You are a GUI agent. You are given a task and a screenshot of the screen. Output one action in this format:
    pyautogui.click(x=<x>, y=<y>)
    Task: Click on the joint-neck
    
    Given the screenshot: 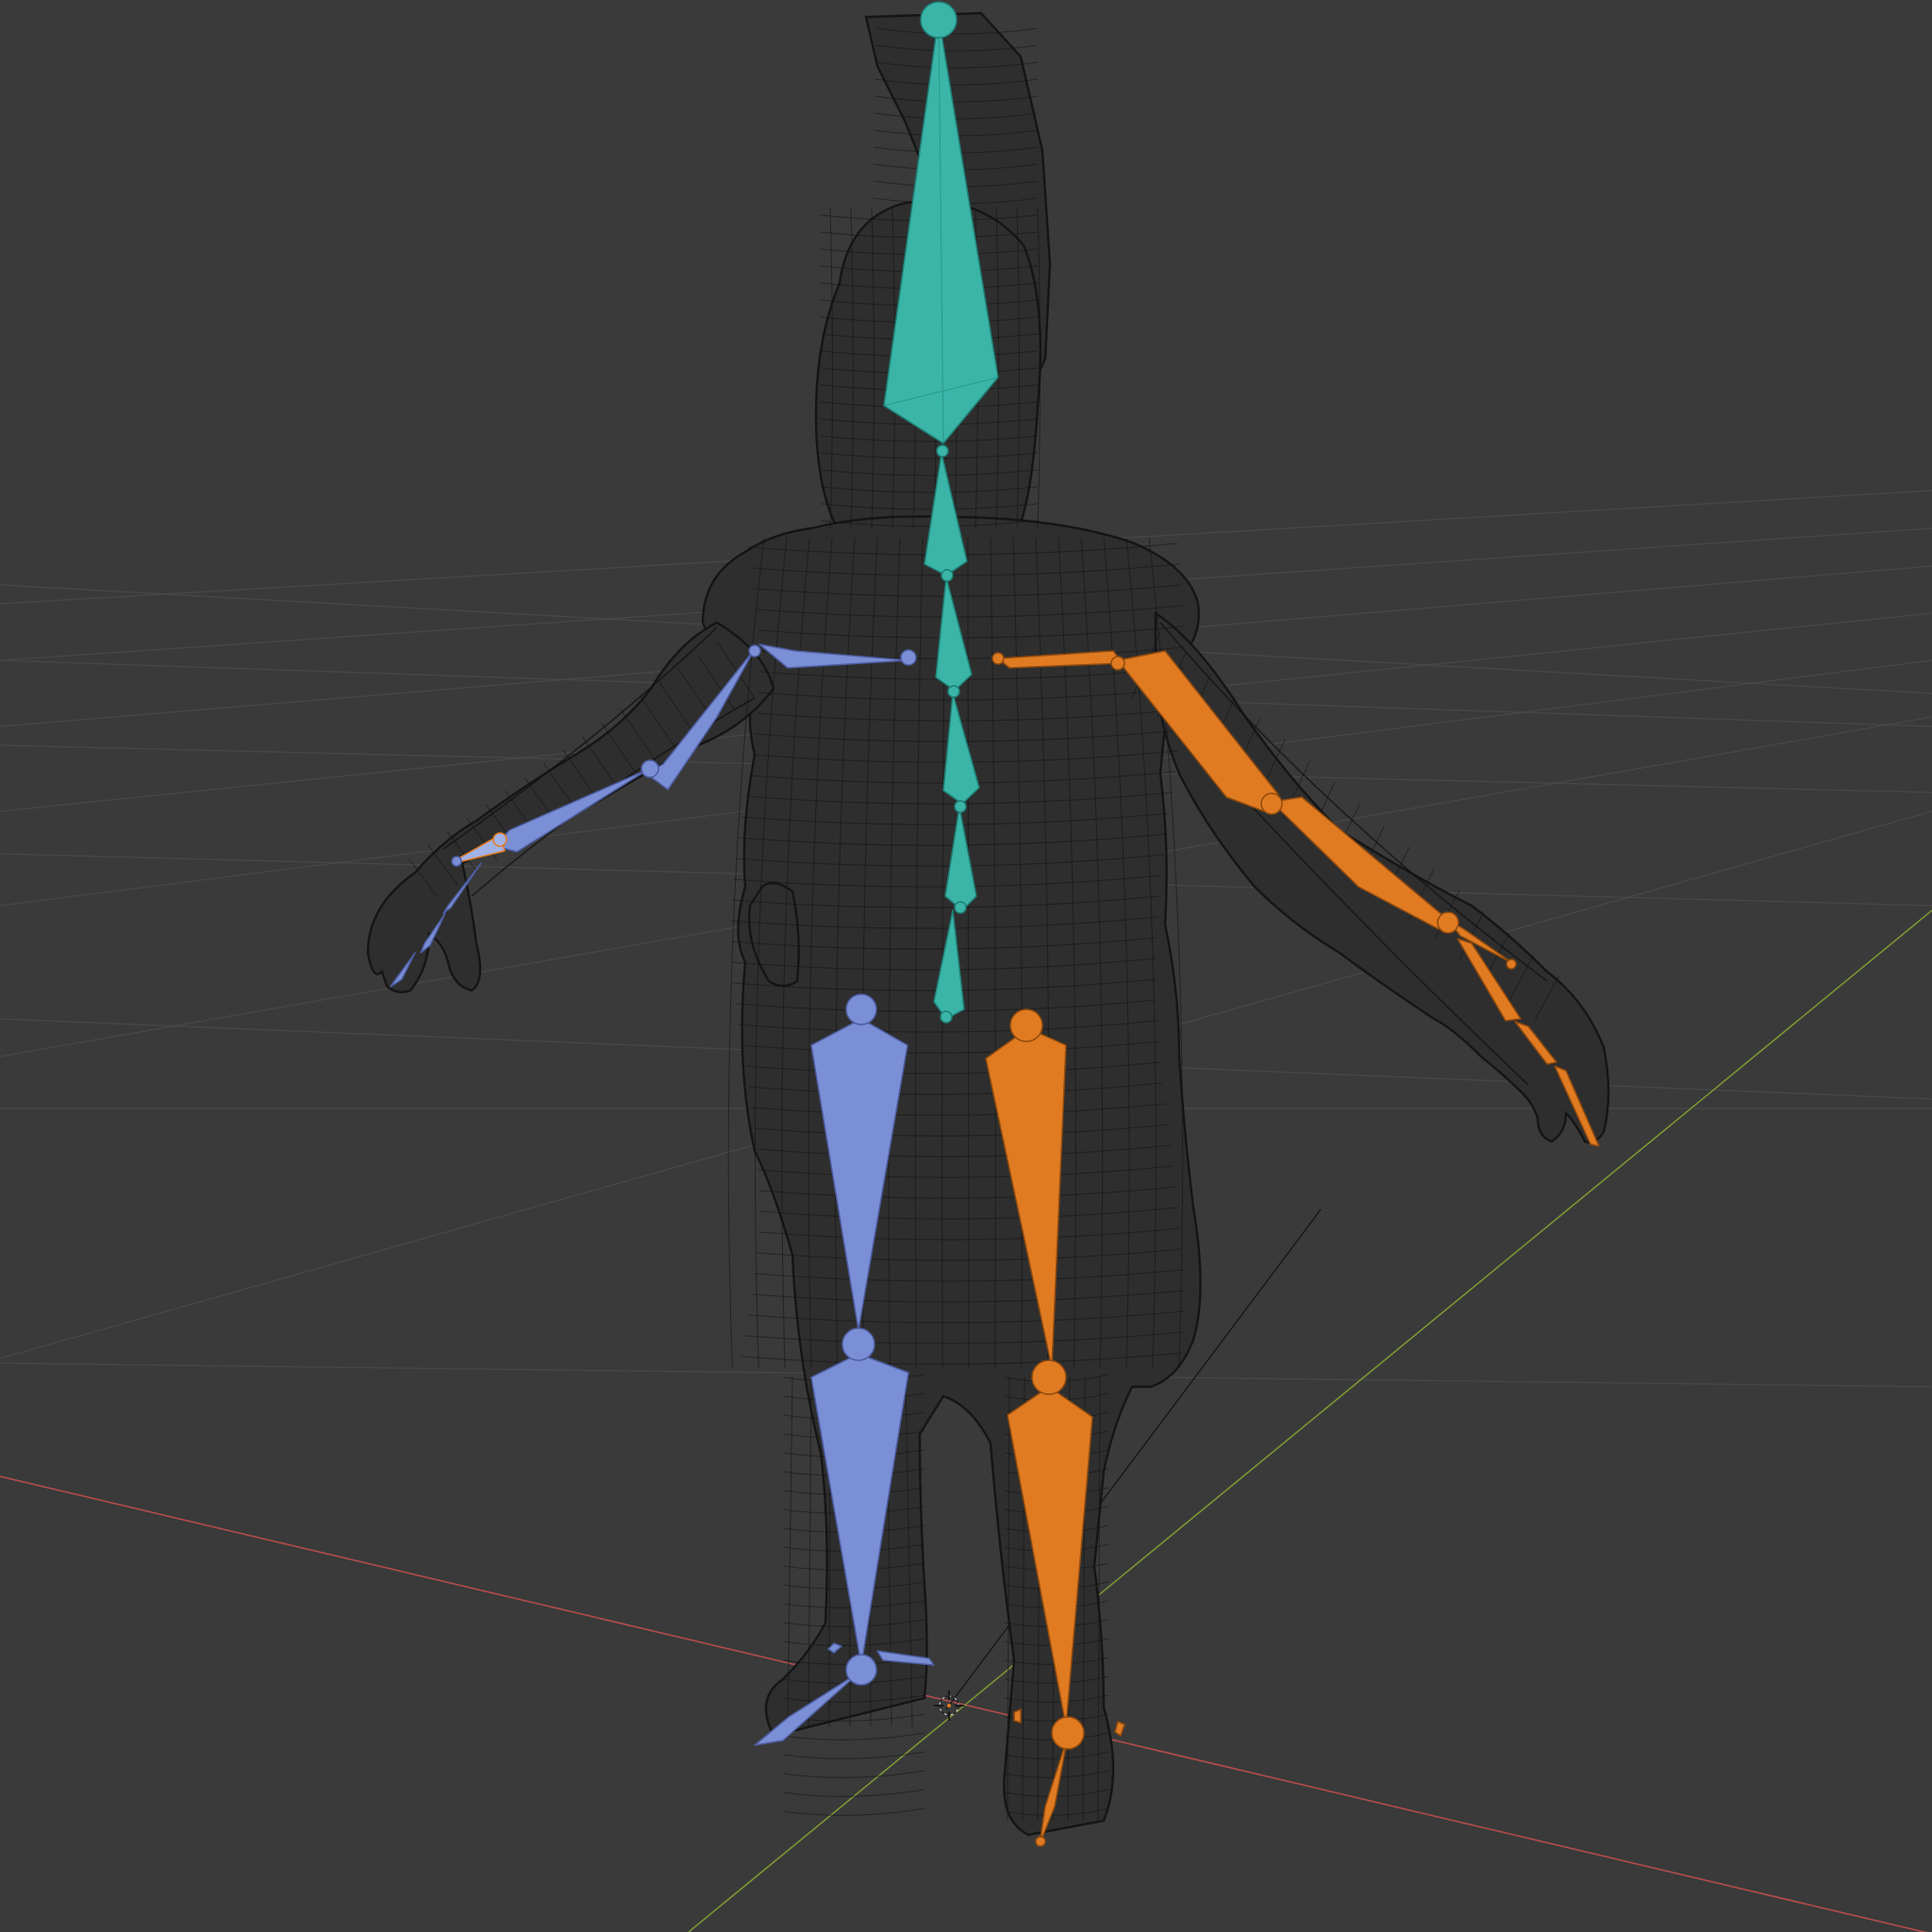 What is the action you would take?
    pyautogui.click(x=942, y=451)
    